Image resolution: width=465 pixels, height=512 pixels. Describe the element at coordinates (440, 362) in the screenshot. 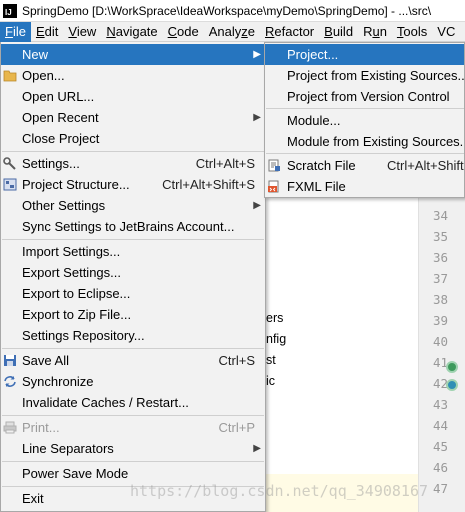

I see `line-number: 41` at that location.